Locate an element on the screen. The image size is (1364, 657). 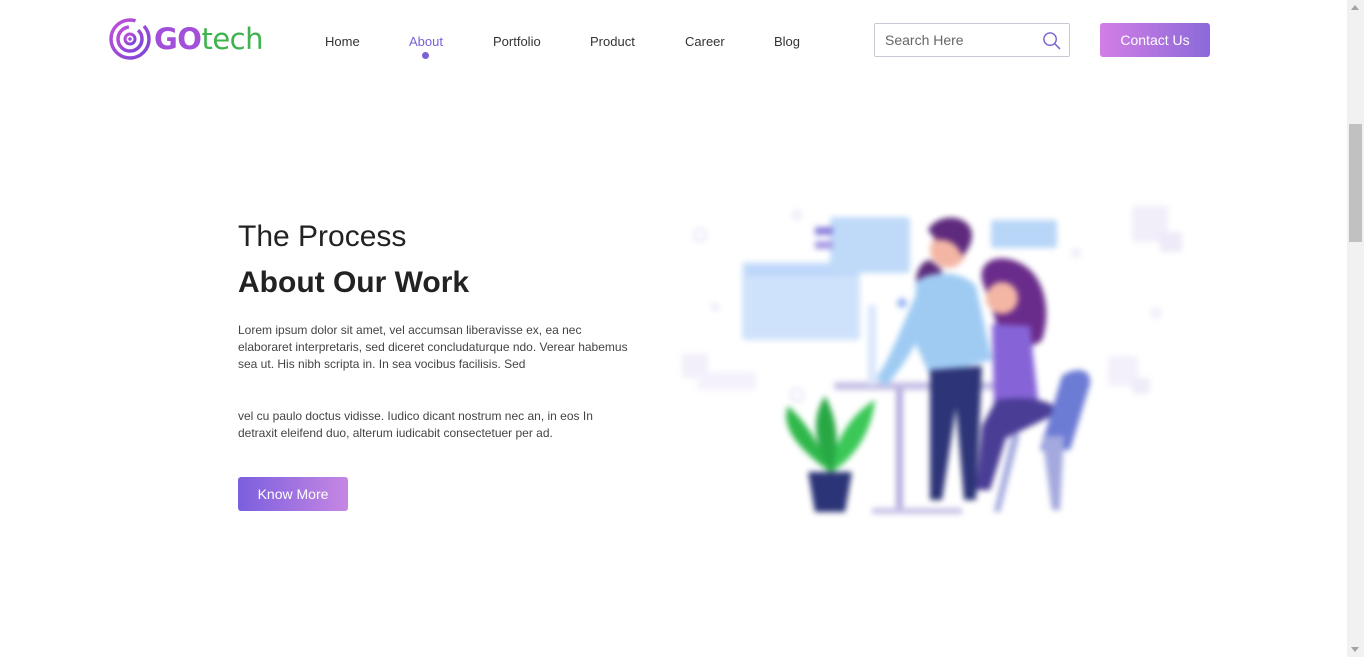
search-input is located at coordinates (960, 40).